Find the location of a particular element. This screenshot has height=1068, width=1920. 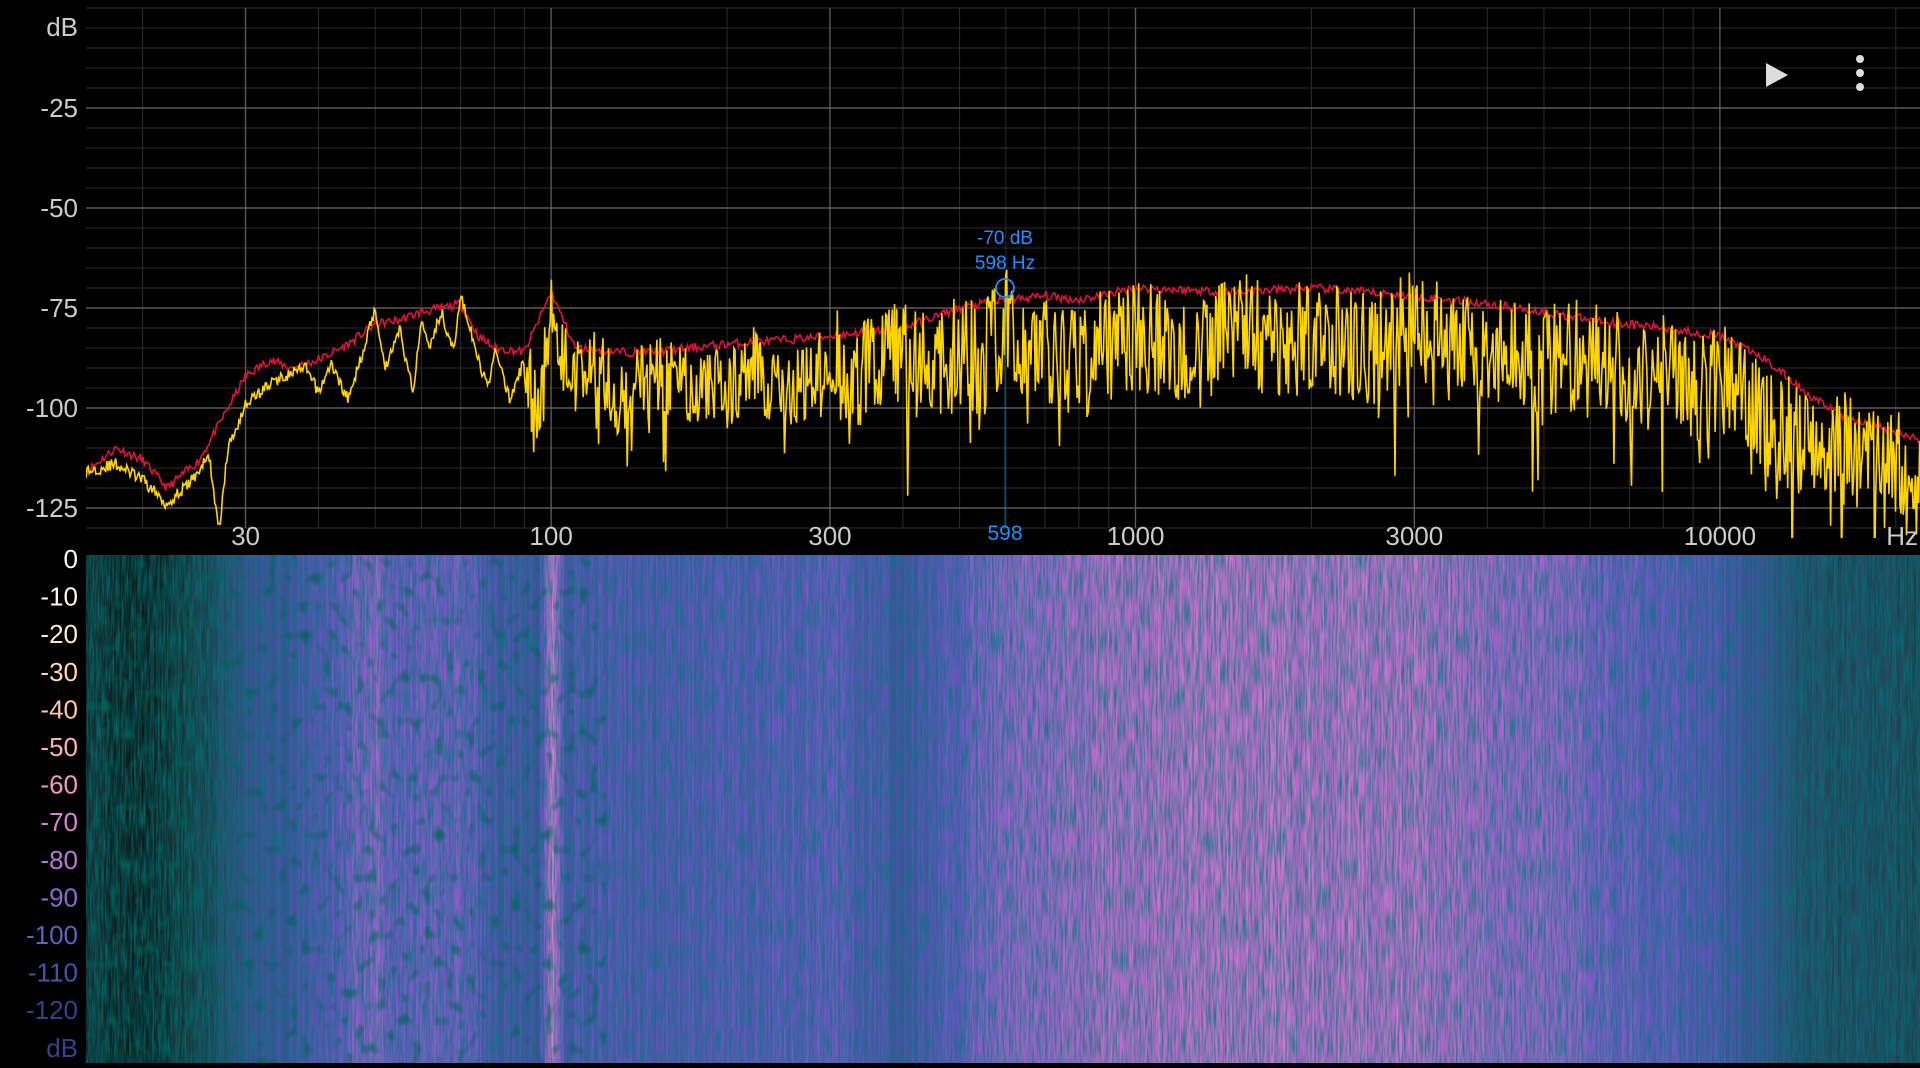

more-options-button is located at coordinates (1860, 75).